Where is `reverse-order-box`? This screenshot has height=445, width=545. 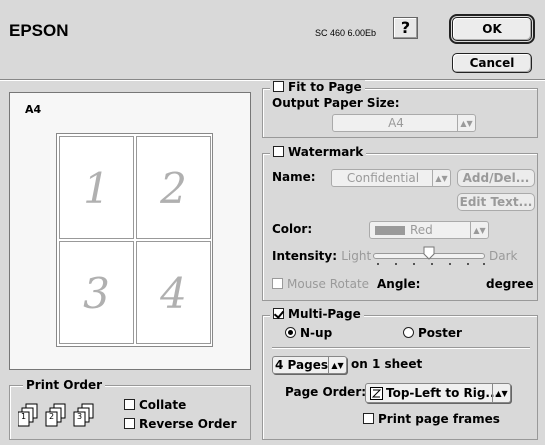 reverse-order-box is located at coordinates (129, 423).